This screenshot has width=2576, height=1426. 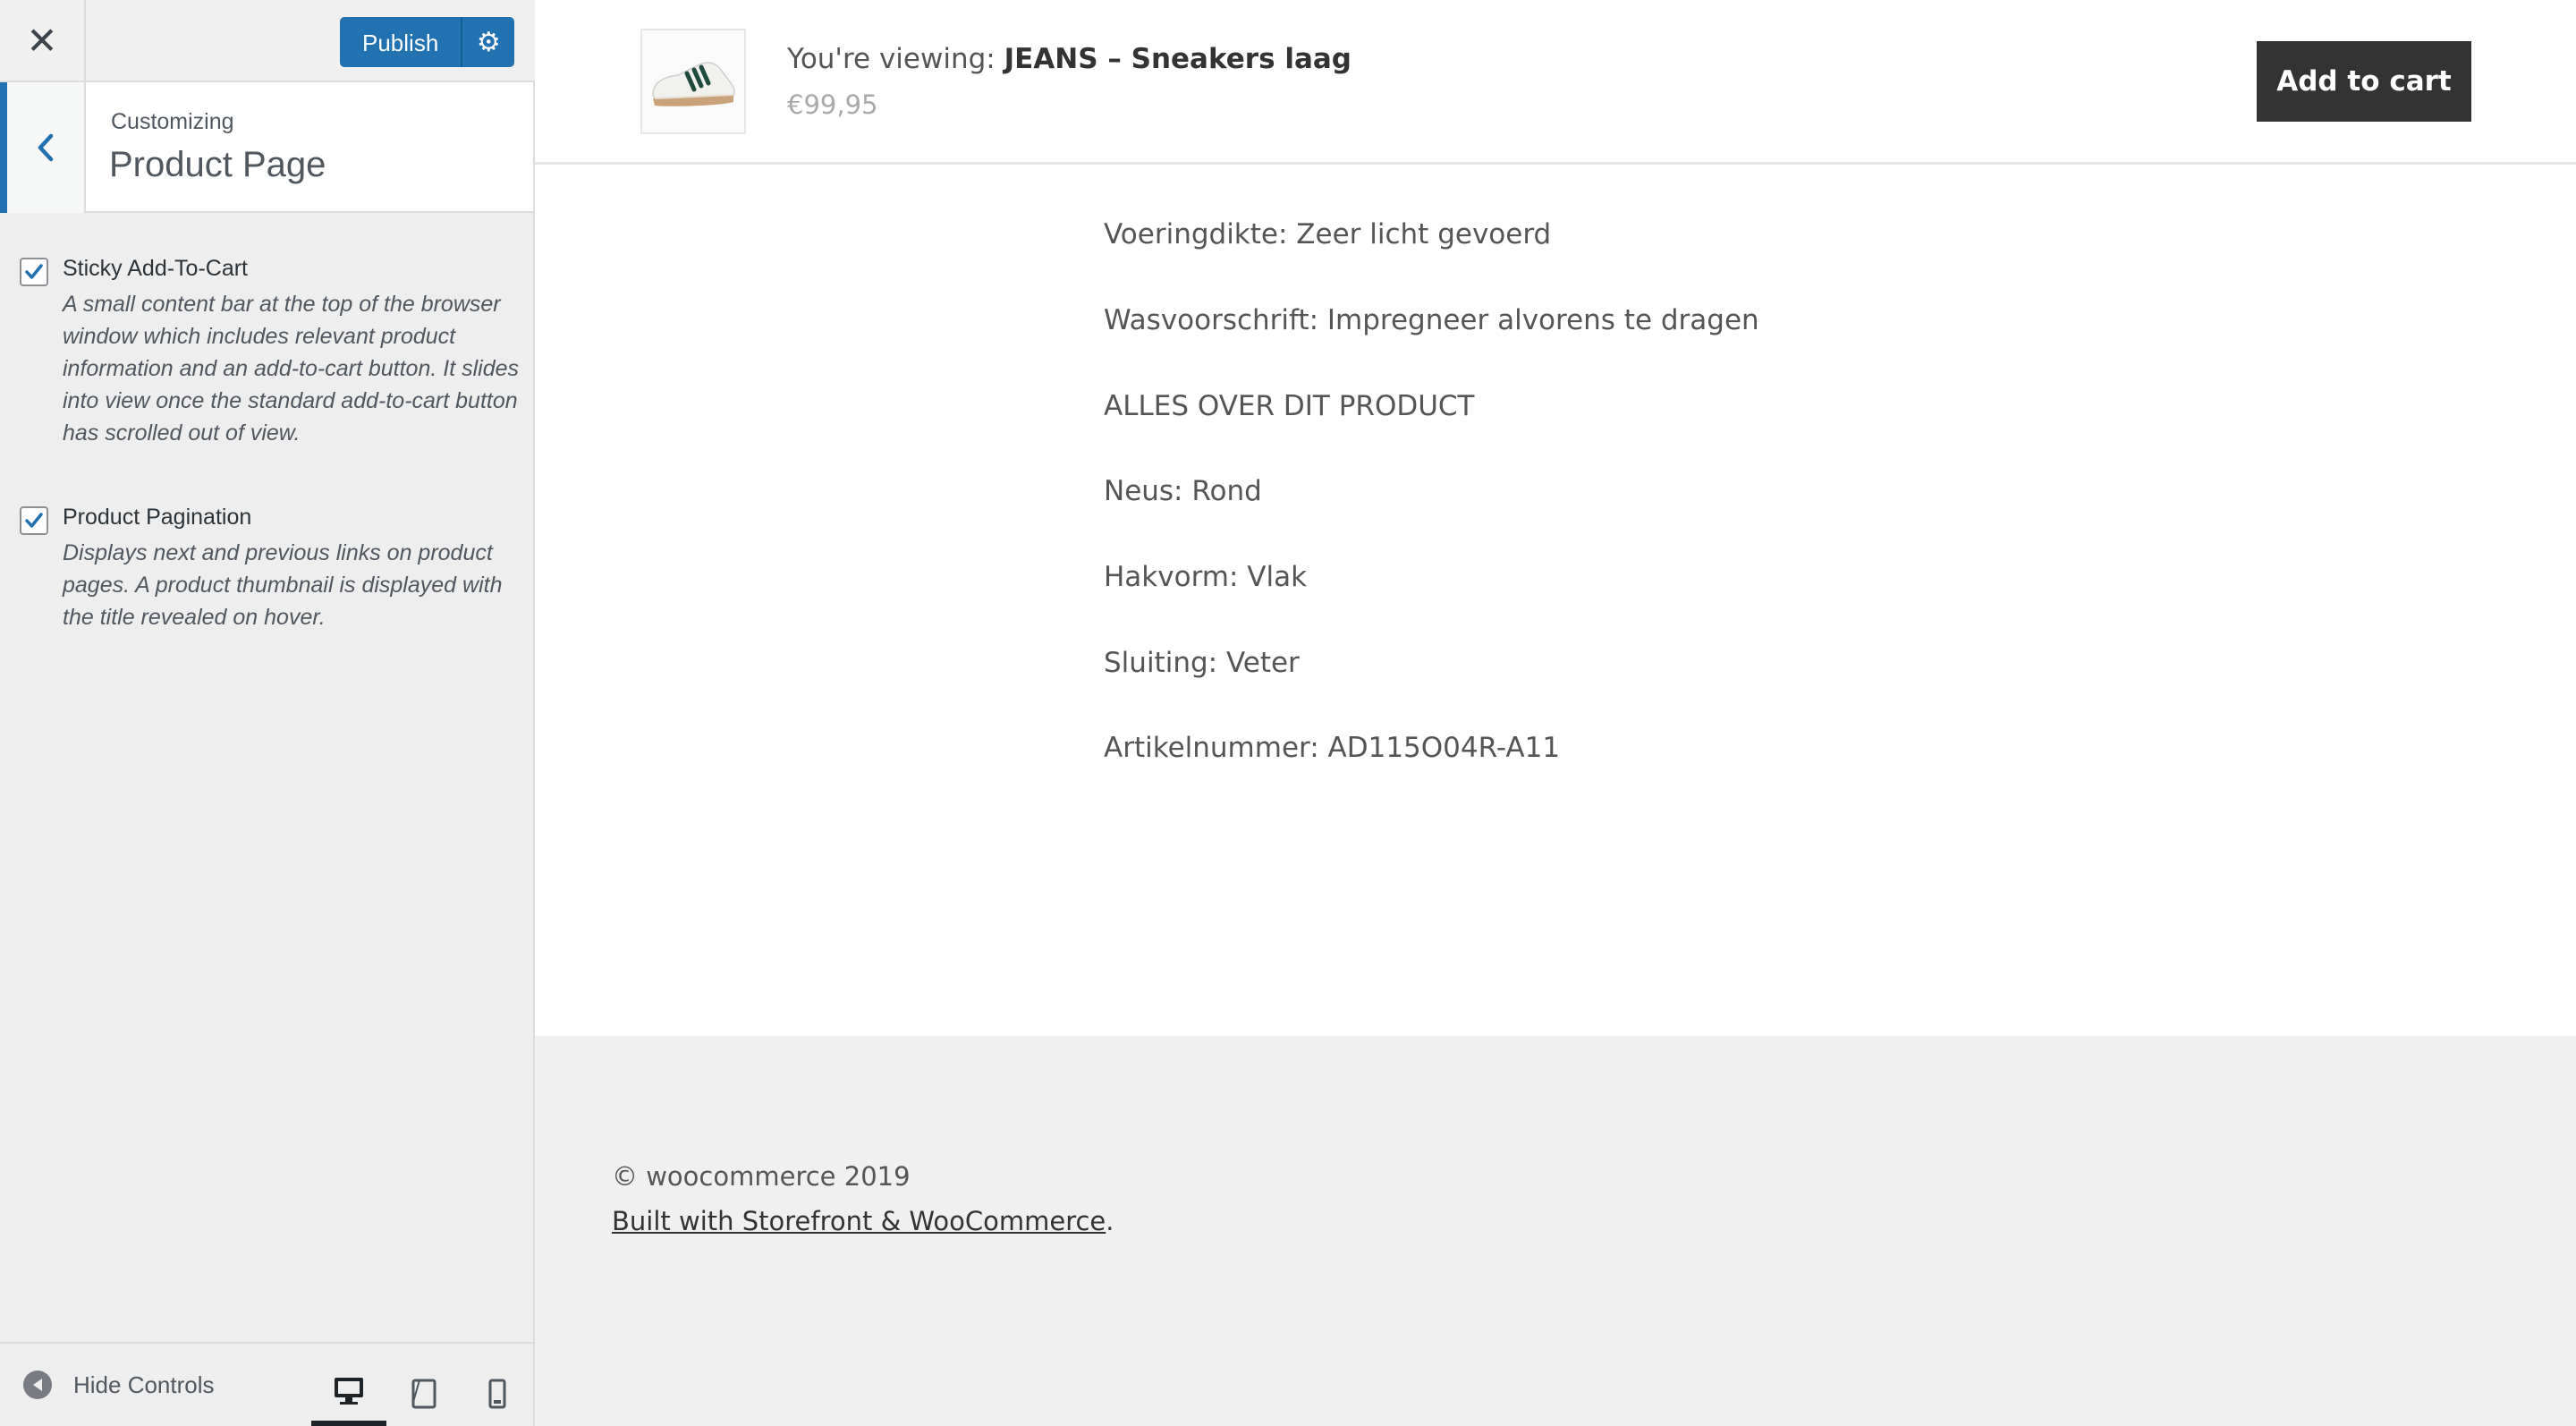 I want to click on publish-settings-button: ⚙, so click(x=488, y=42).